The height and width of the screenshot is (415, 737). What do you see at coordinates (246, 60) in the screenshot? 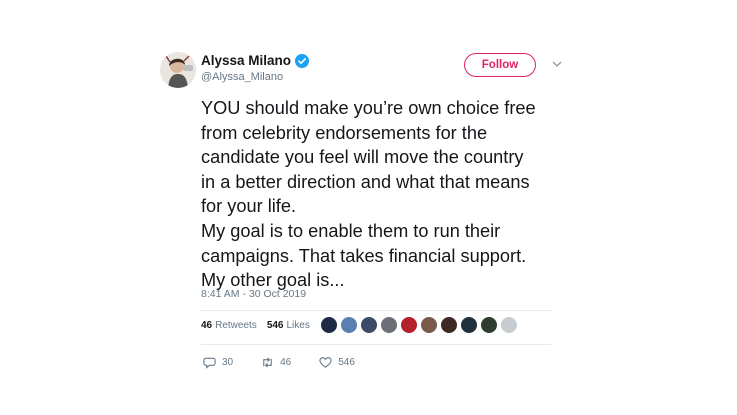
I see `display-name: Alyssa Milano` at bounding box center [246, 60].